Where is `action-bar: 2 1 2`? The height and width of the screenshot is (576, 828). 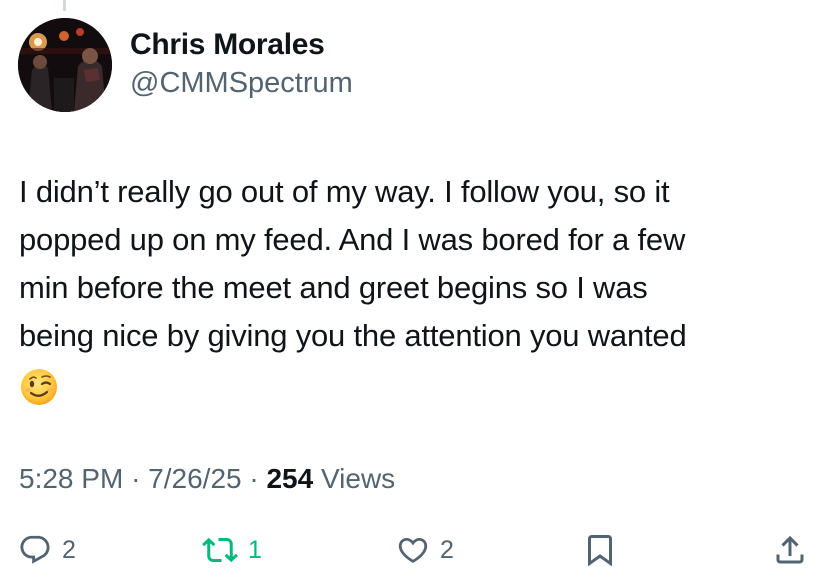
action-bar: 2 1 2 is located at coordinates (414, 550).